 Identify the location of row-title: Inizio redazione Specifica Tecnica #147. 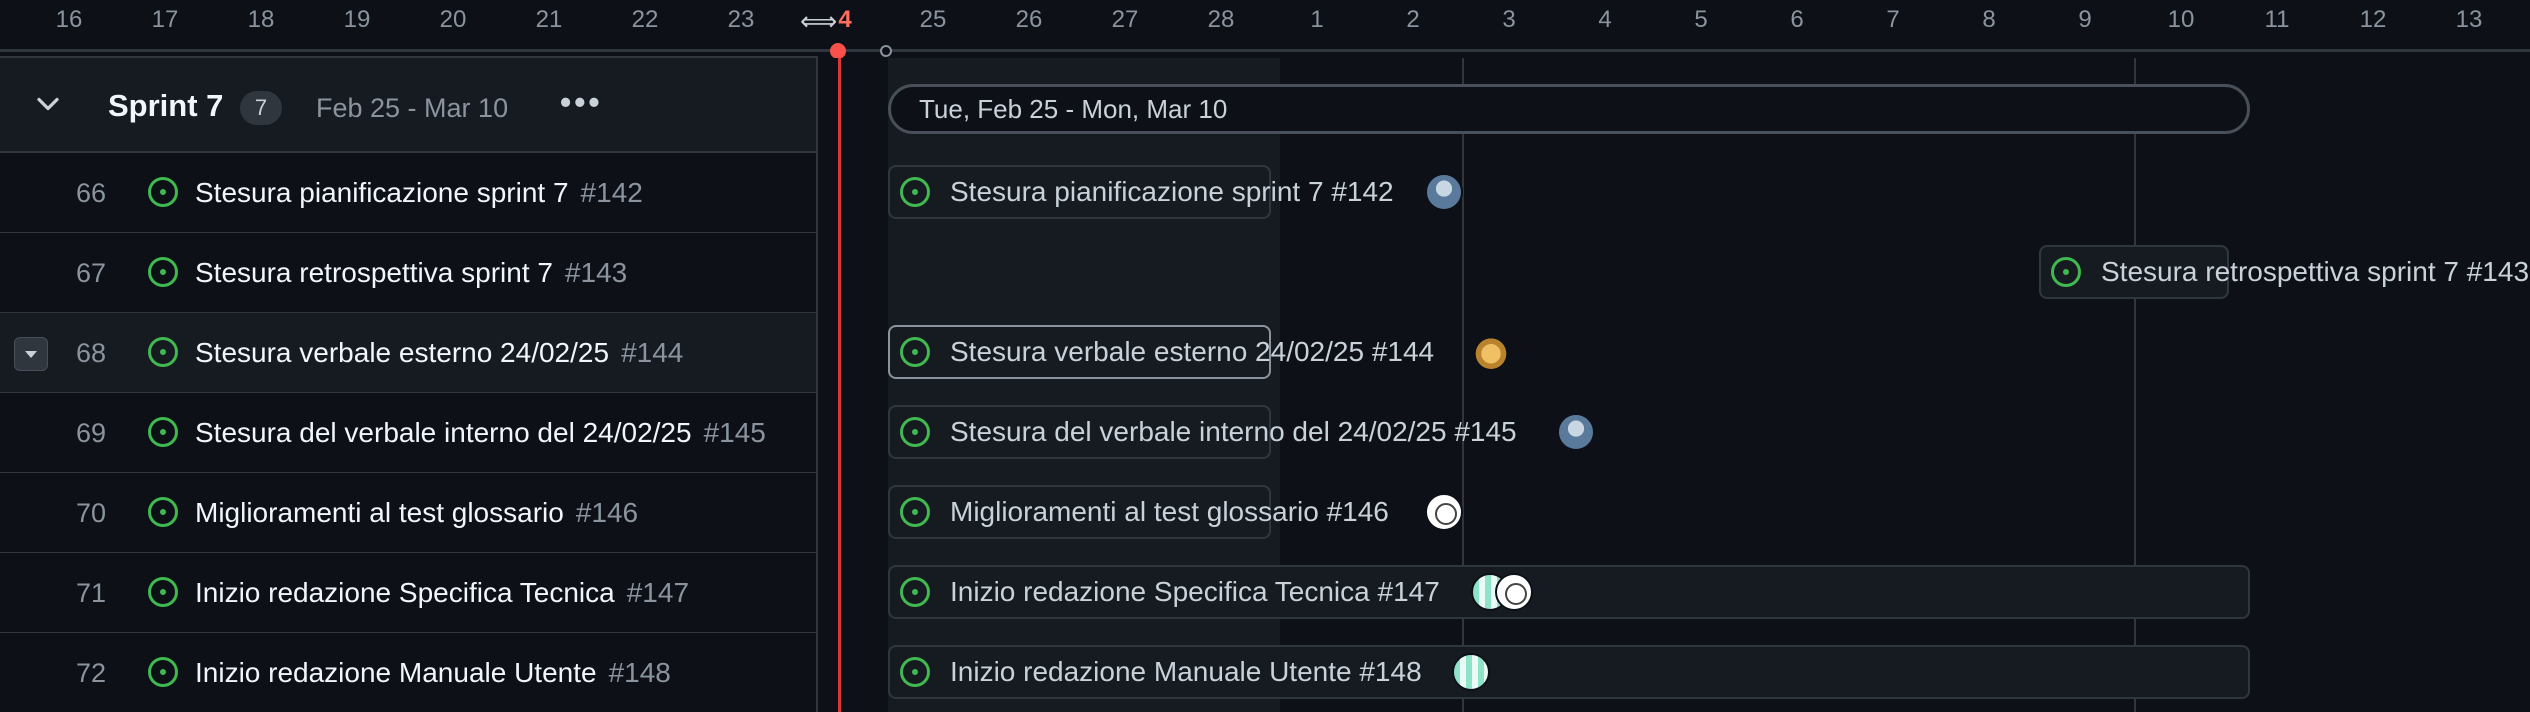
(442, 593).